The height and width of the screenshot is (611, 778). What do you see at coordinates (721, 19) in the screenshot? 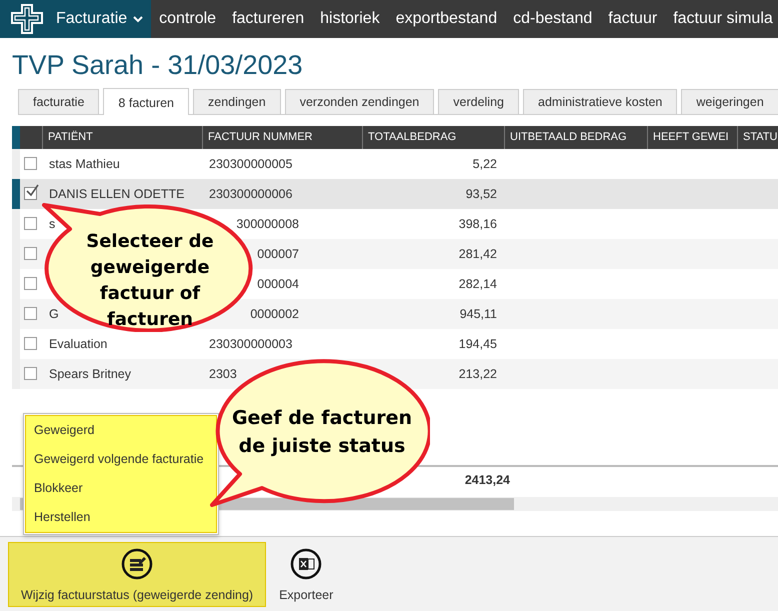
I see `nav-item: factuur simula` at bounding box center [721, 19].